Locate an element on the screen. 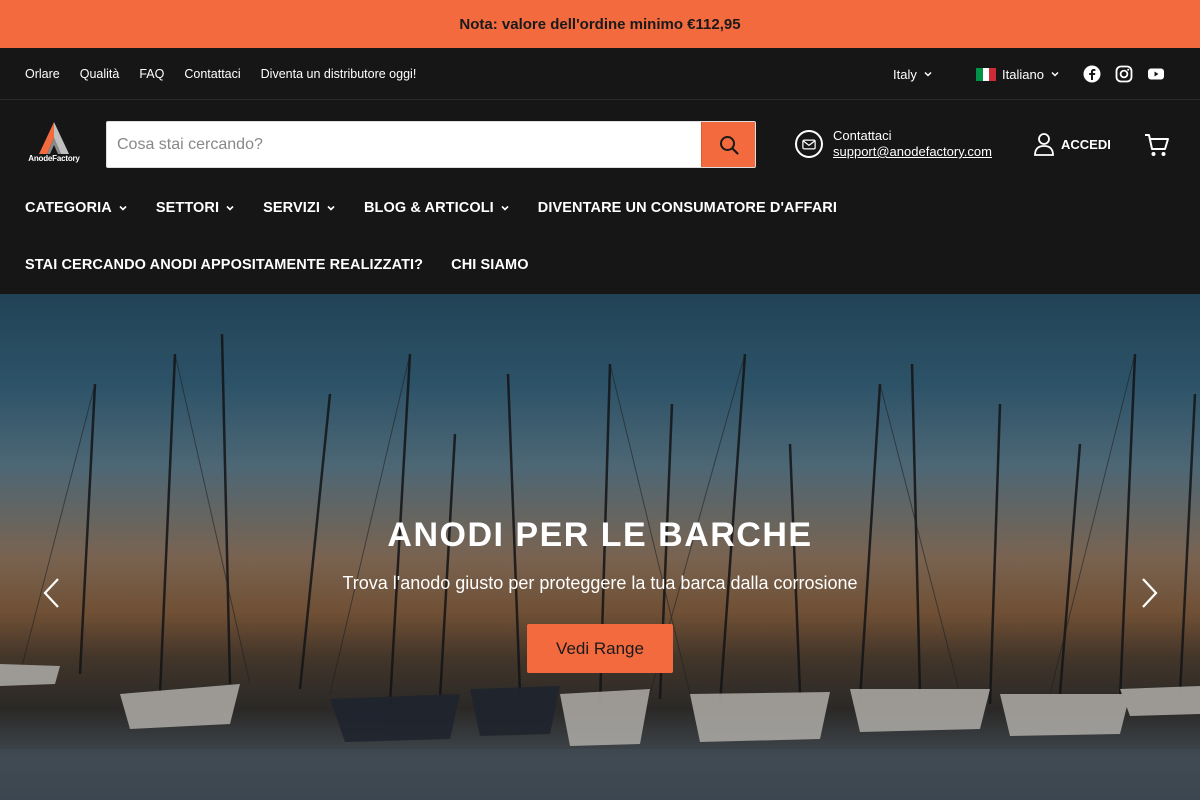 Image resolution: width=1200 pixels, height=800 pixels. instagram-icon is located at coordinates (1124, 74).